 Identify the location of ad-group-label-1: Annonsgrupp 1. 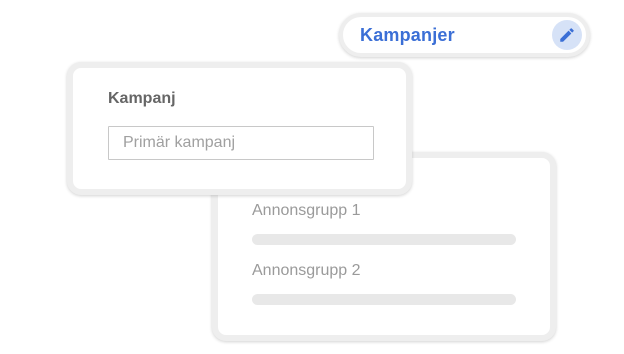
(306, 210).